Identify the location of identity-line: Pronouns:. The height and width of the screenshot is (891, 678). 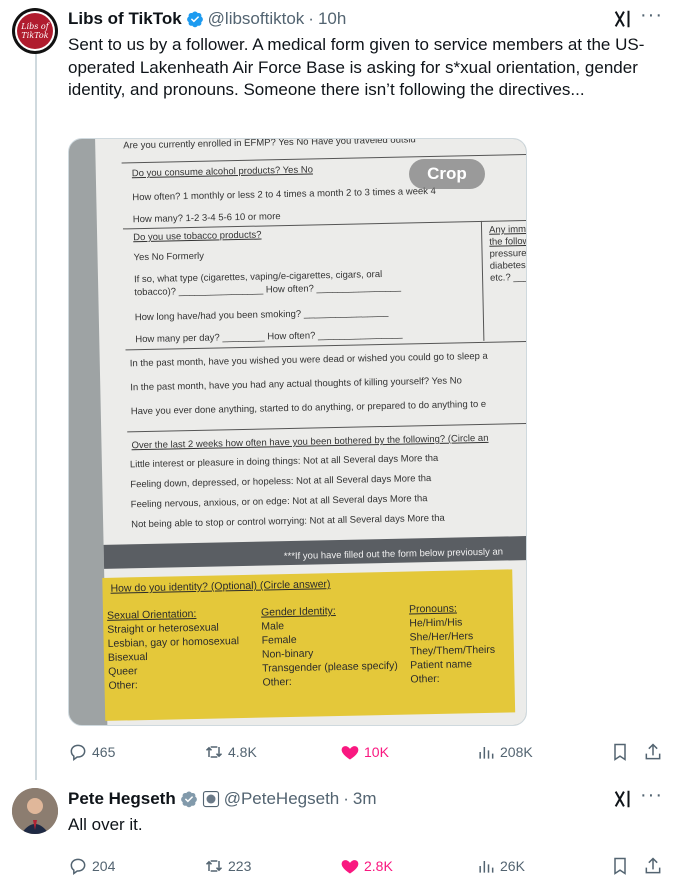
(432, 609).